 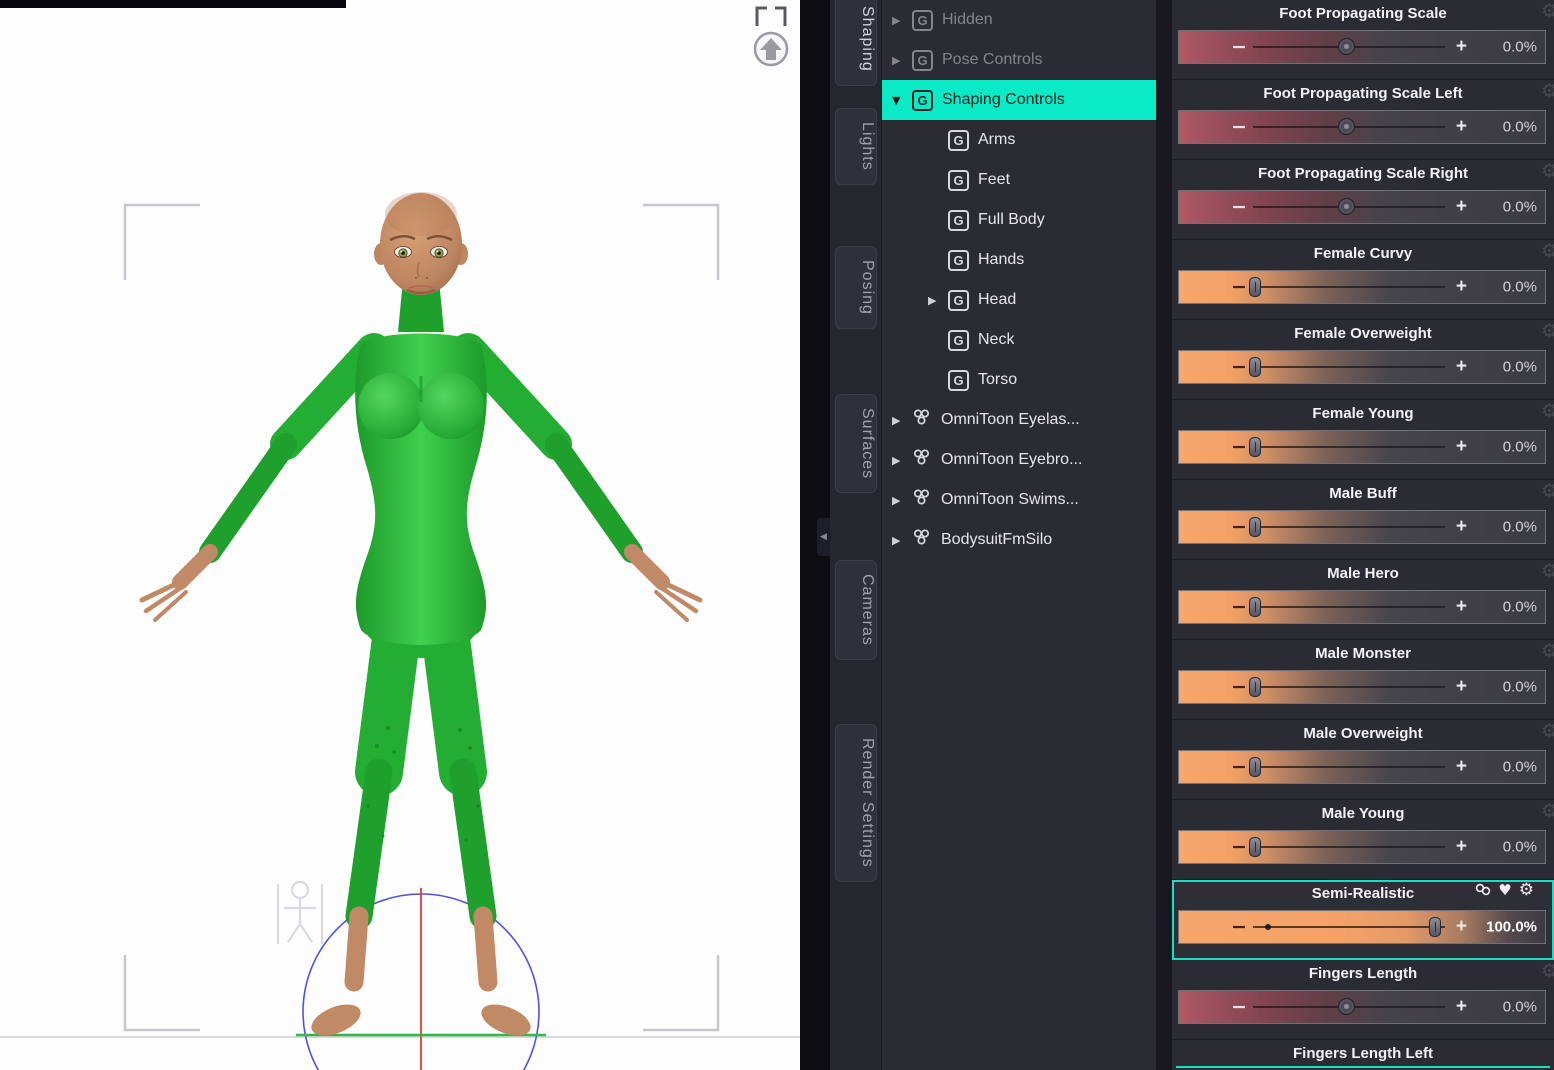 I want to click on tree-item-torso: Torso, so click(x=1019, y=380).